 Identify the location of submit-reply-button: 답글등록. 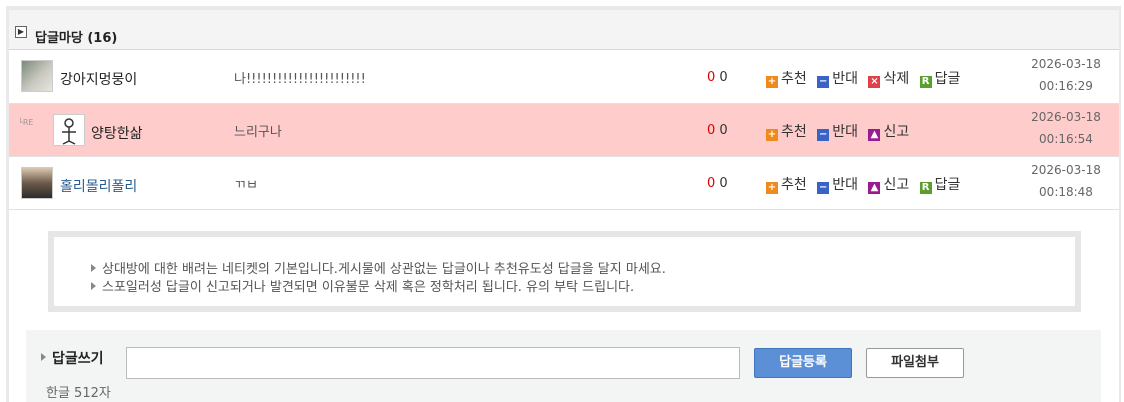
(803, 363).